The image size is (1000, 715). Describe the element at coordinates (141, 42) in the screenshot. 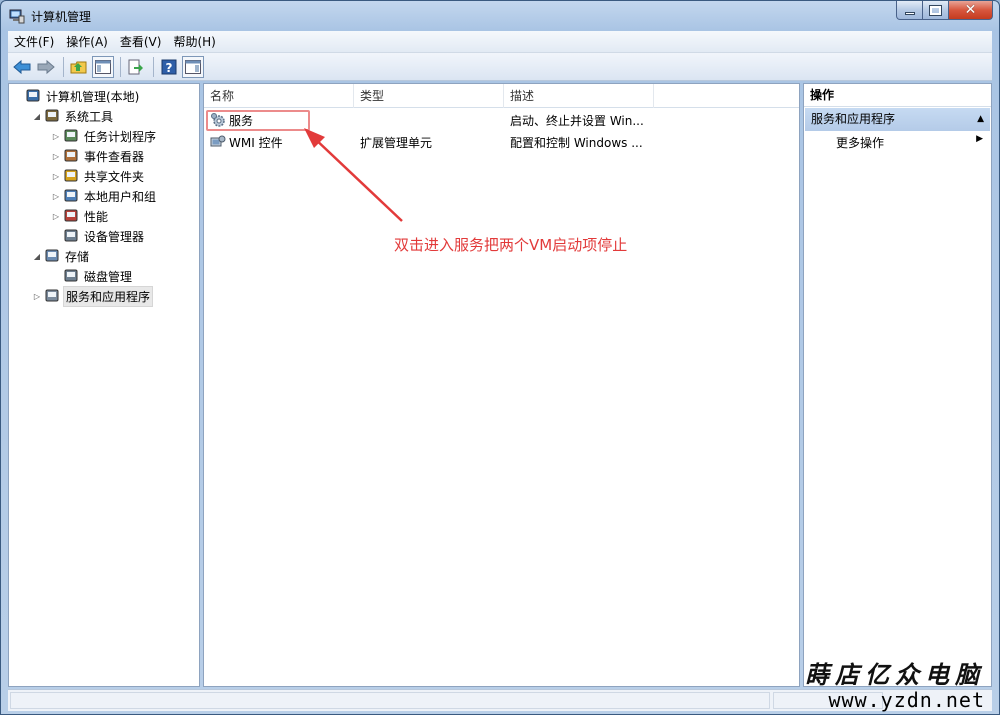

I see `menu-view: 查看(V)` at that location.